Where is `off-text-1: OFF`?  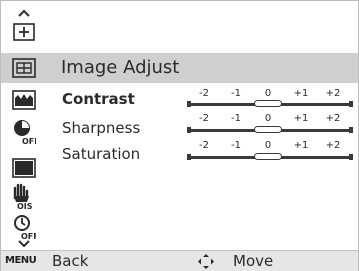 off-text-1: OFF is located at coordinates (29, 141).